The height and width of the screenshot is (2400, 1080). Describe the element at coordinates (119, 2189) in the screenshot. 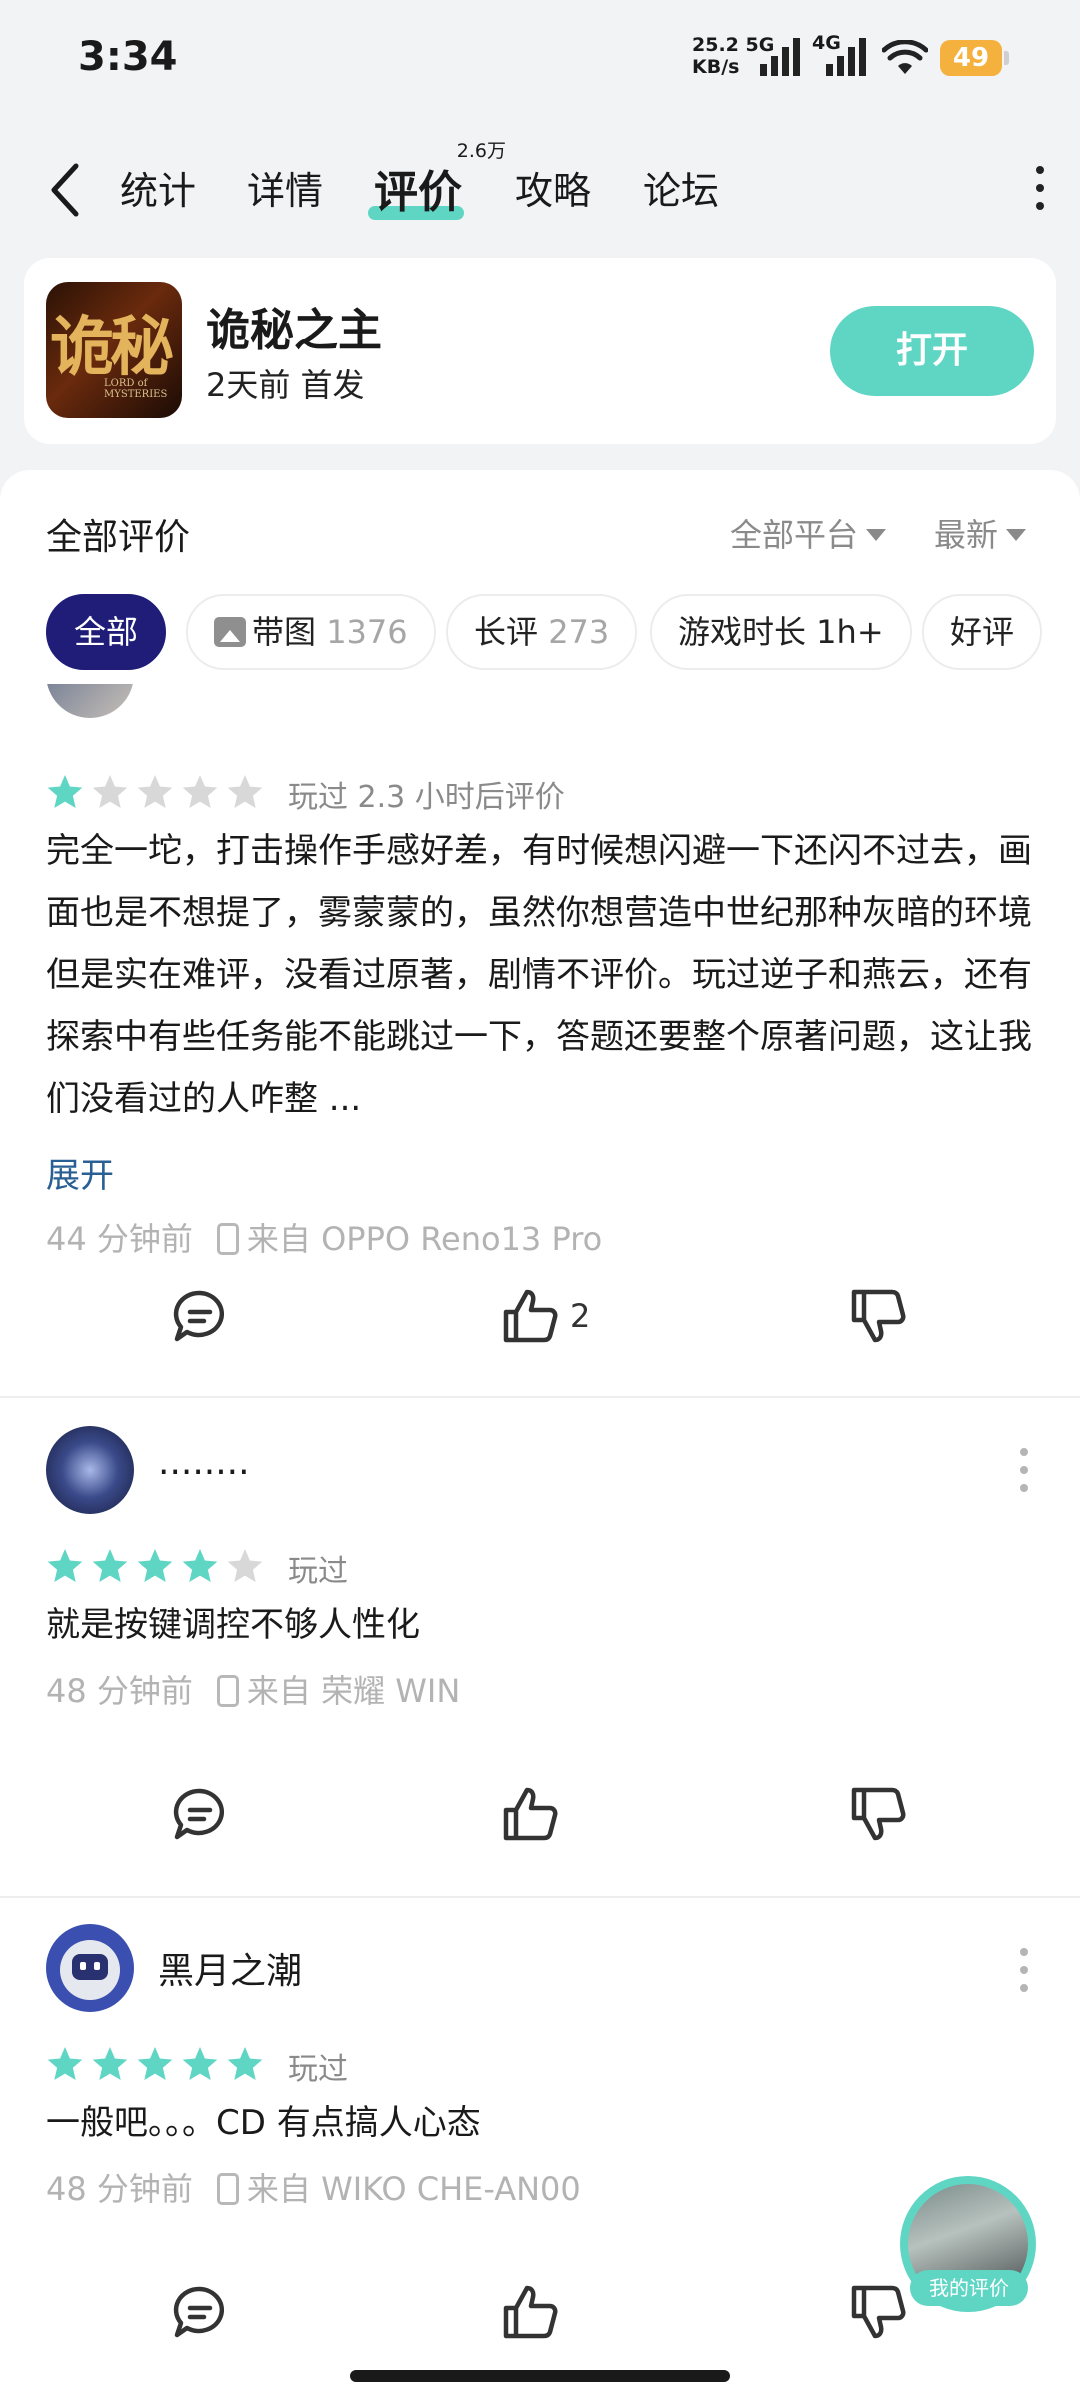

I see `review-time: 48 分钟前` at that location.